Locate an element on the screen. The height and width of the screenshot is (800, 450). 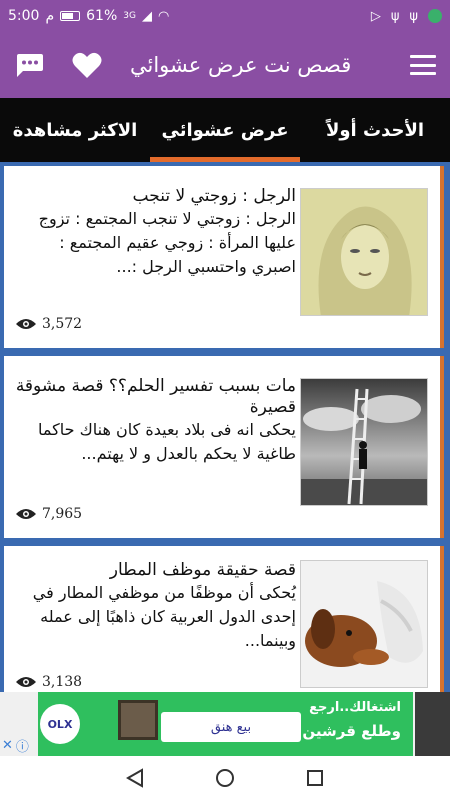
ad-choices: ✕ ⓘ is located at coordinates (18, 745).